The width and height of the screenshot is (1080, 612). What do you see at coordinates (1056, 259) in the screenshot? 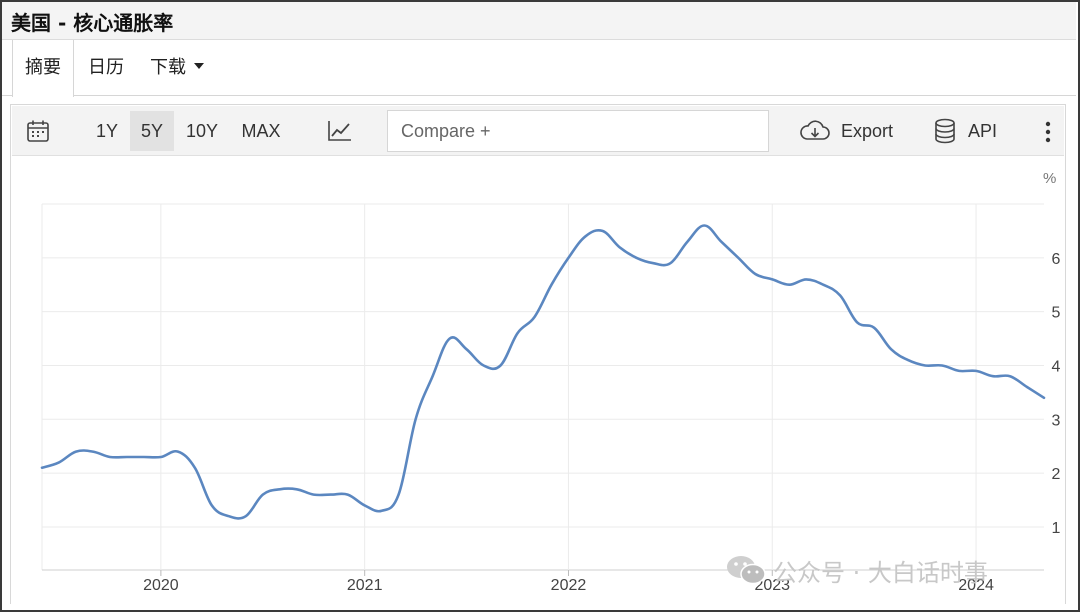
I see `y-tick-label: 6` at bounding box center [1056, 259].